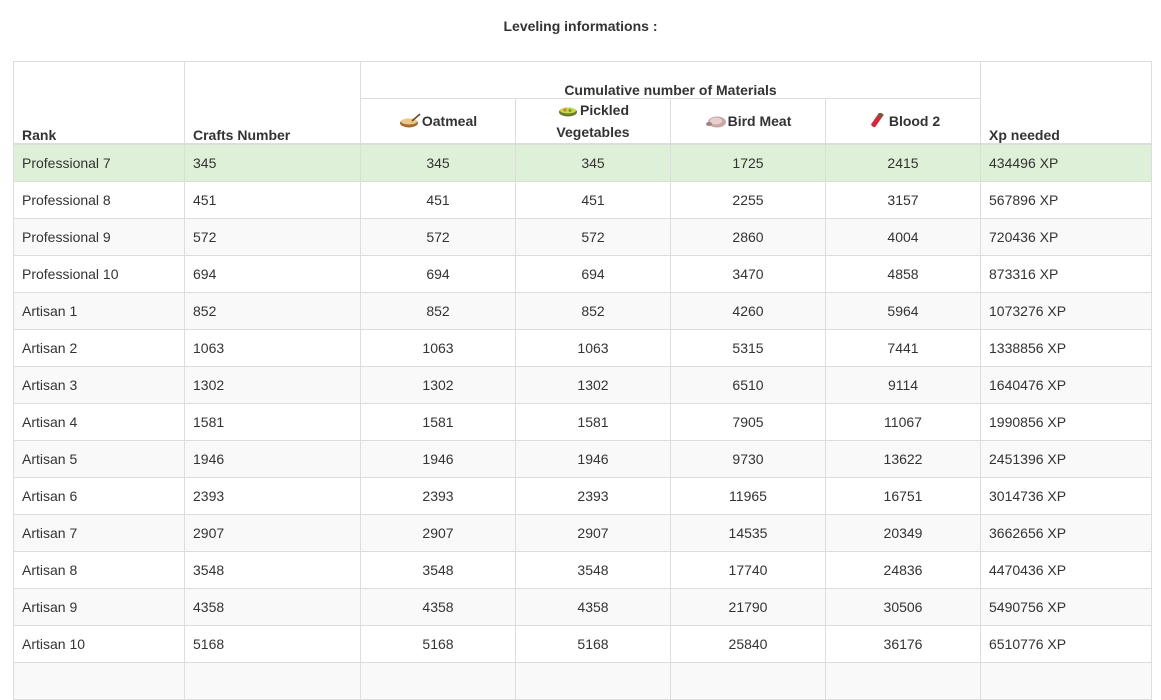  I want to click on table-row: Professional 7 345 345 345 1725 2415 434496 XP, so click(583, 162).